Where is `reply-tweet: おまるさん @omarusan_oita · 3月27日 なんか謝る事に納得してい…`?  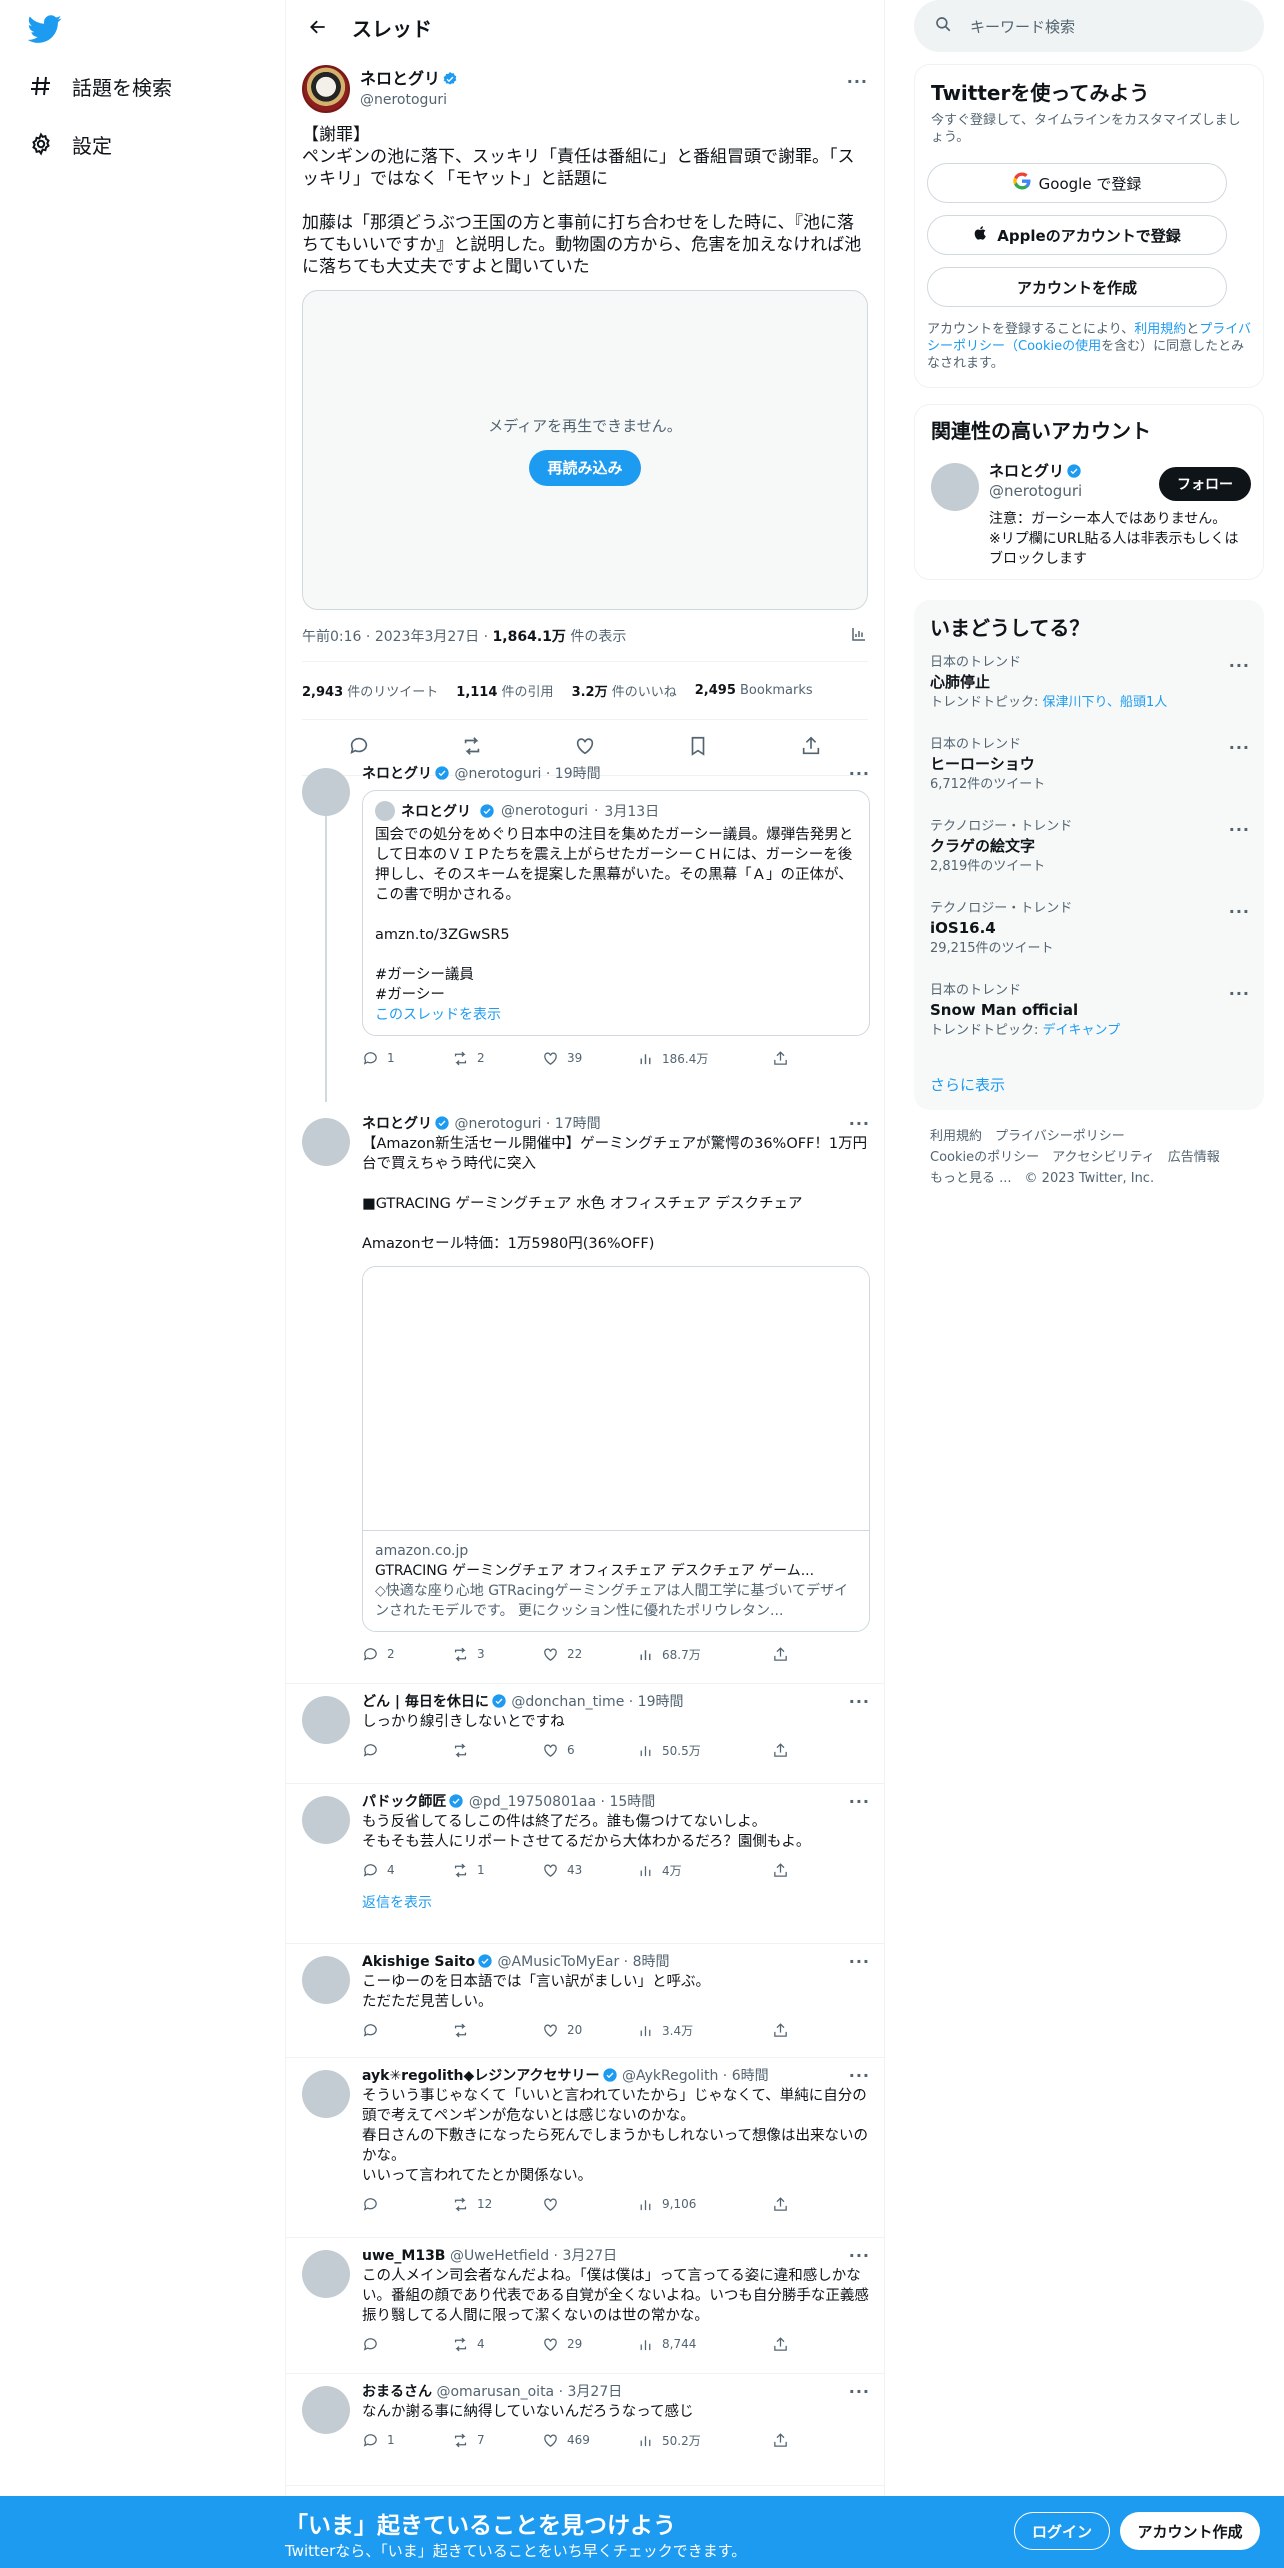 reply-tweet: おまるさん @omarusan_oita · 3月27日 なんか謝る事に納得してい… is located at coordinates (585, 2430).